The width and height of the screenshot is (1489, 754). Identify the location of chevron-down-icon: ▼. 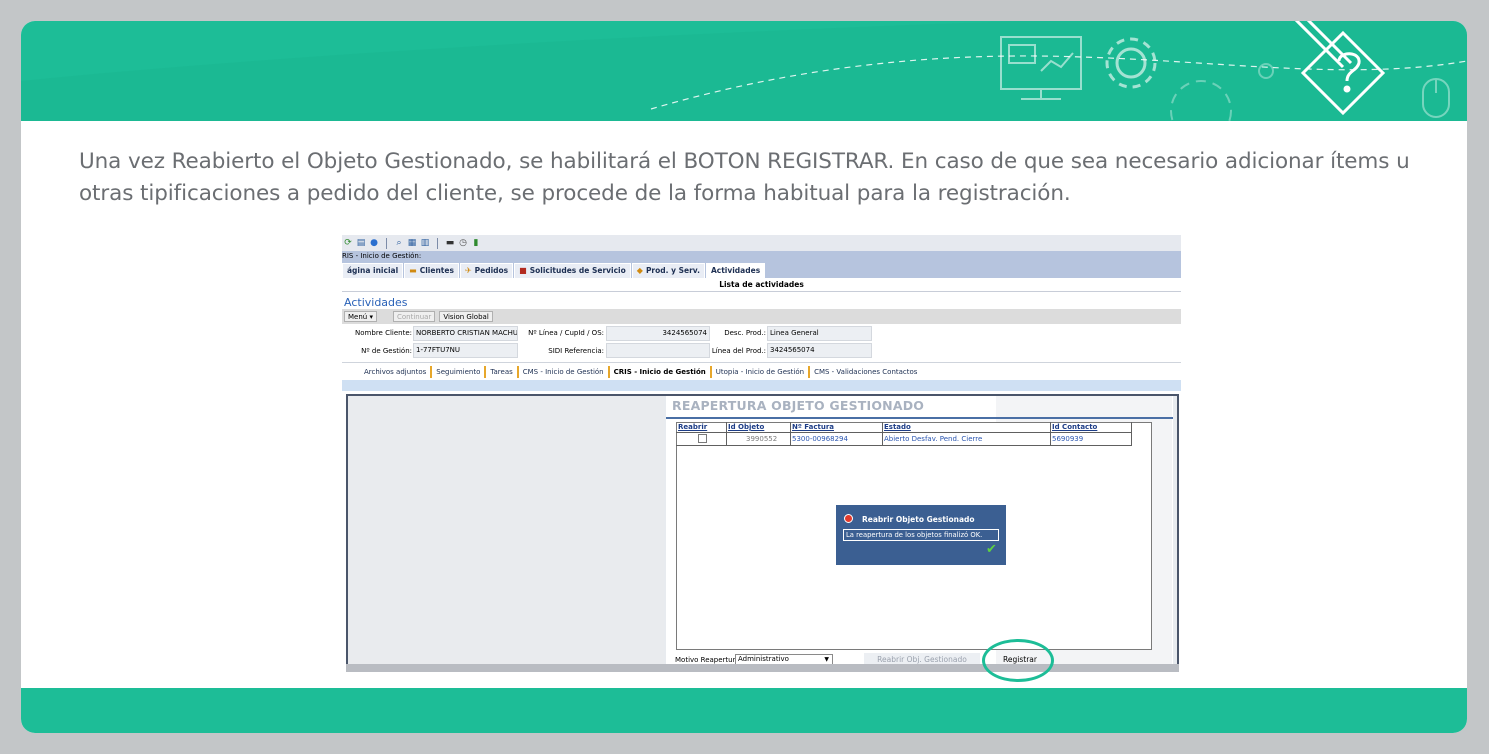
(826, 659).